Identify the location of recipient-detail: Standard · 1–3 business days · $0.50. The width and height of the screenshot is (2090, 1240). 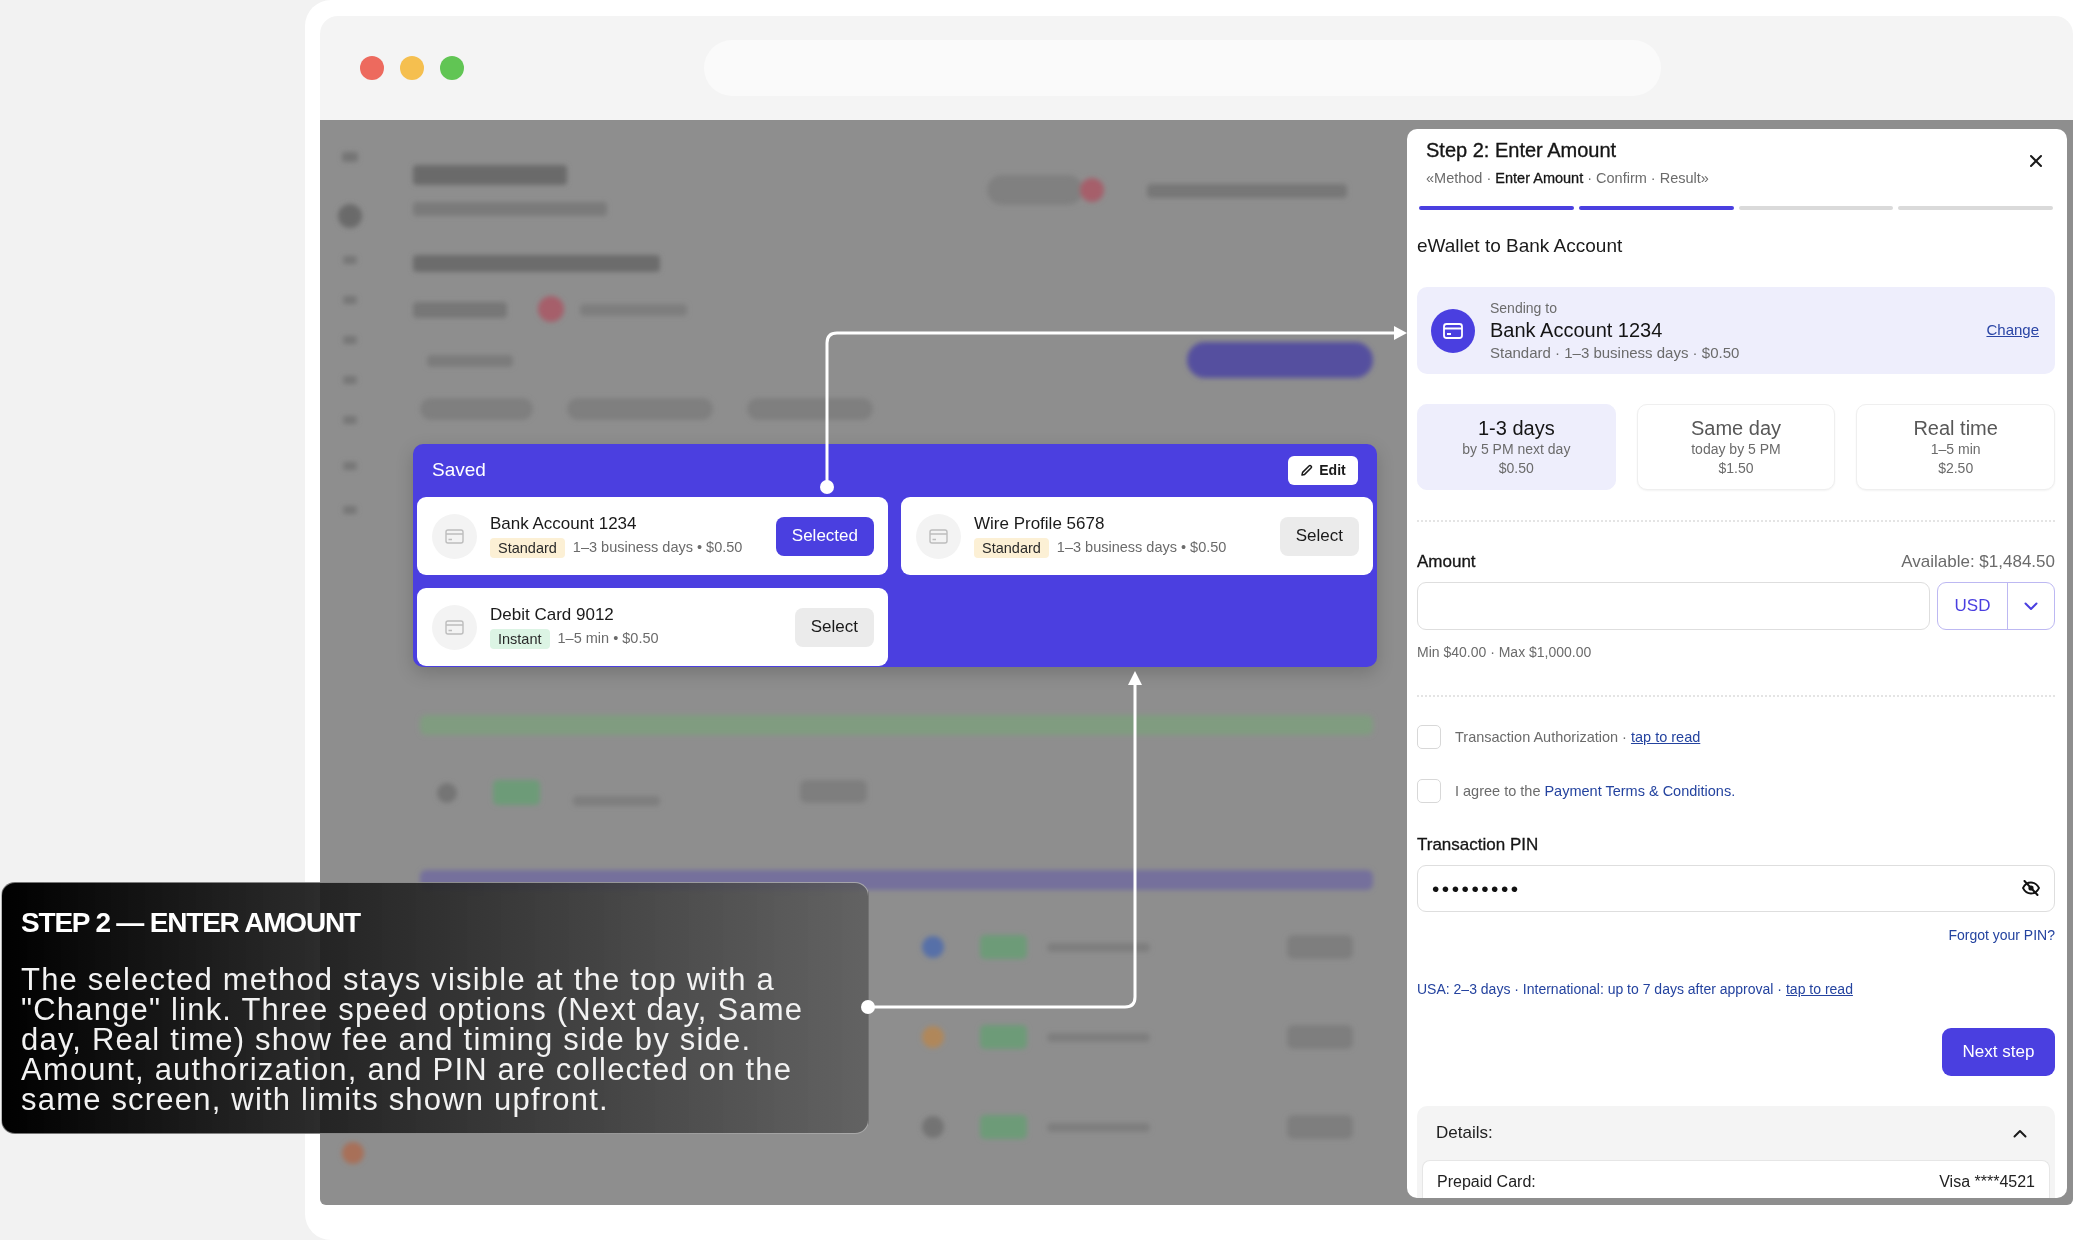
(1615, 352).